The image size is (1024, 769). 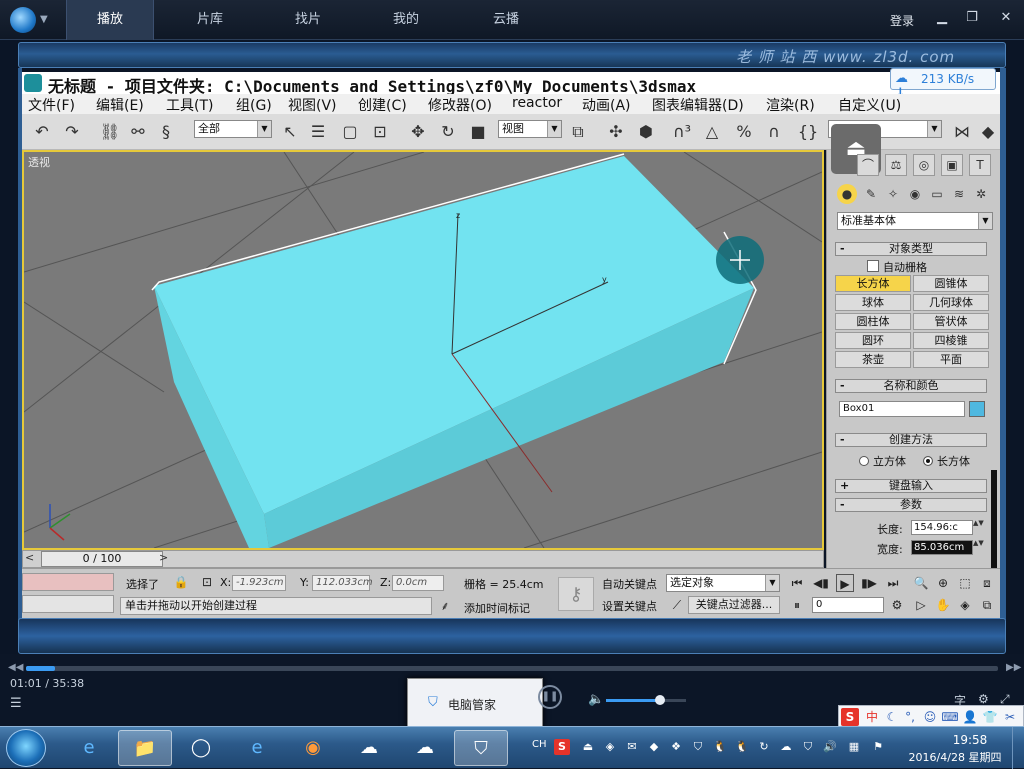 What do you see at coordinates (712, 132) in the screenshot?
I see `angle-snap-icon: △` at bounding box center [712, 132].